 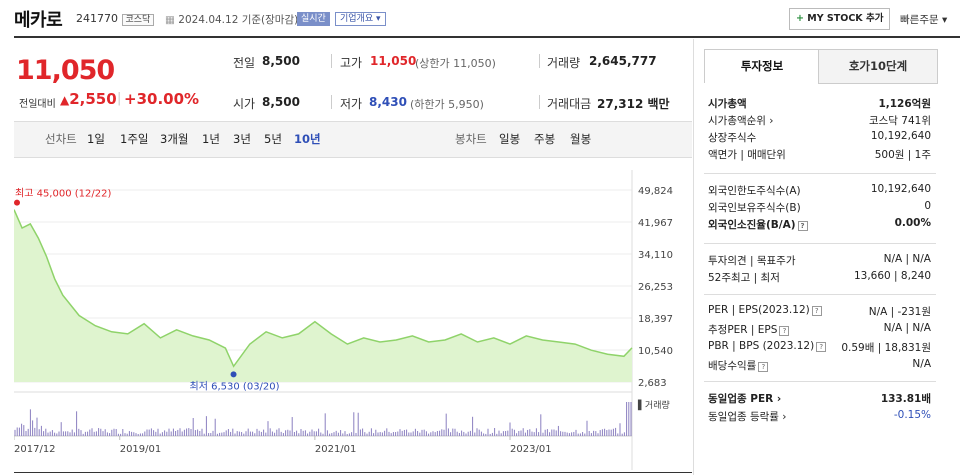 What do you see at coordinates (447, 104) in the screenshot?
I see `lower-limit: (하한가 5,950)` at bounding box center [447, 104].